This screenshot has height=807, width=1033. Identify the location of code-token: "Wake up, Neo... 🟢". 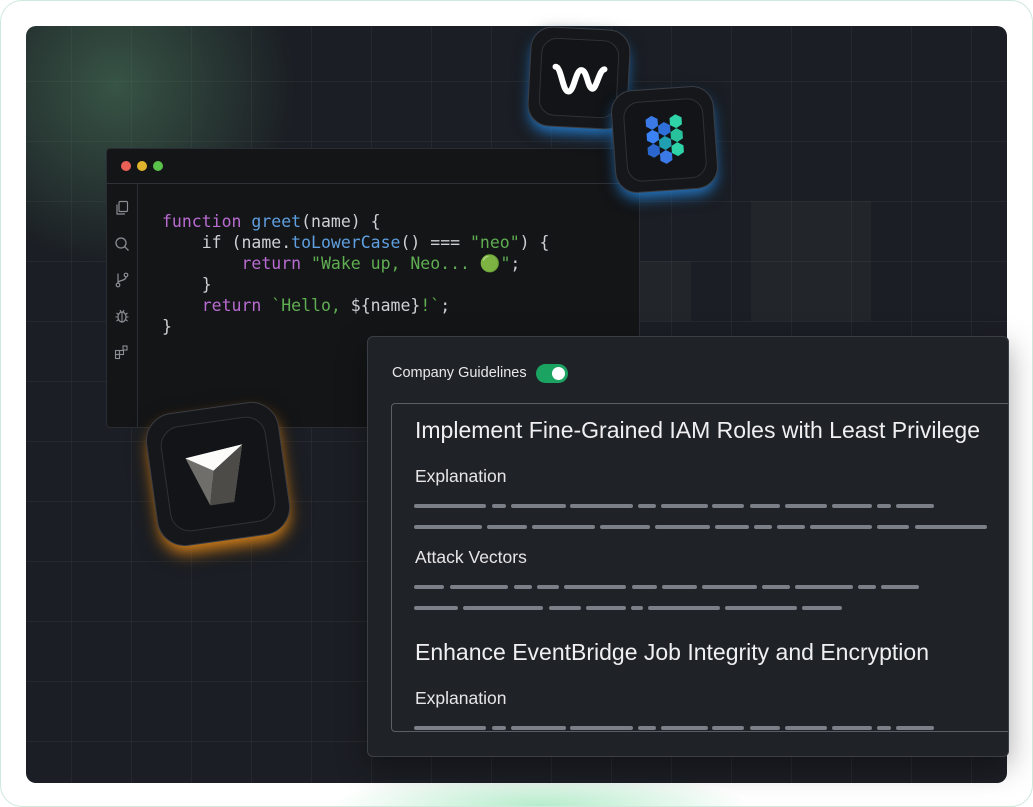
(411, 263).